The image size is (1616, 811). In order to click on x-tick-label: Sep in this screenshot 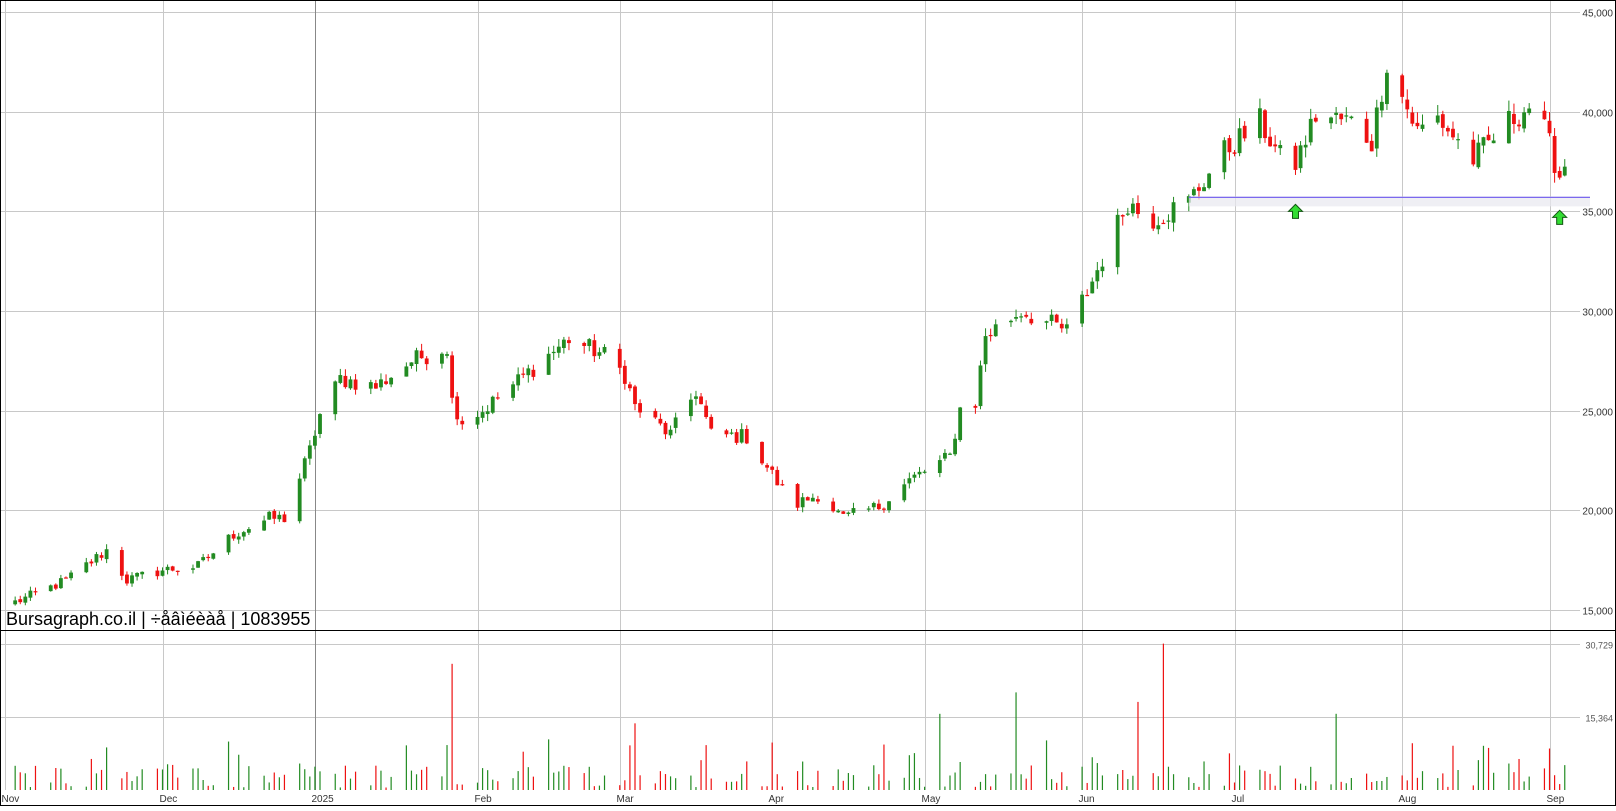, I will do `click(1556, 799)`.